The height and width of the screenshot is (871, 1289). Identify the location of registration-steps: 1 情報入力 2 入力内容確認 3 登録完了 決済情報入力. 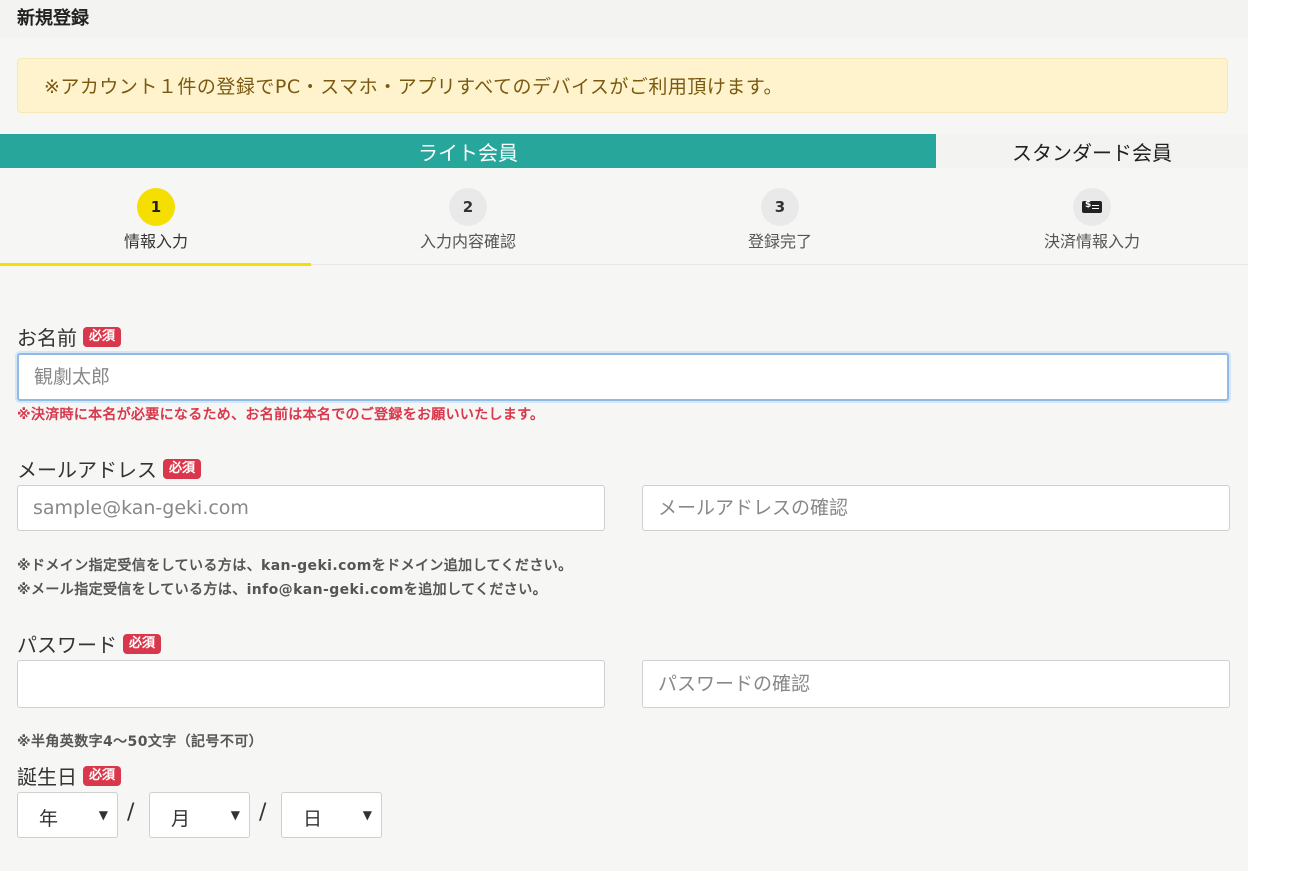
(624, 217).